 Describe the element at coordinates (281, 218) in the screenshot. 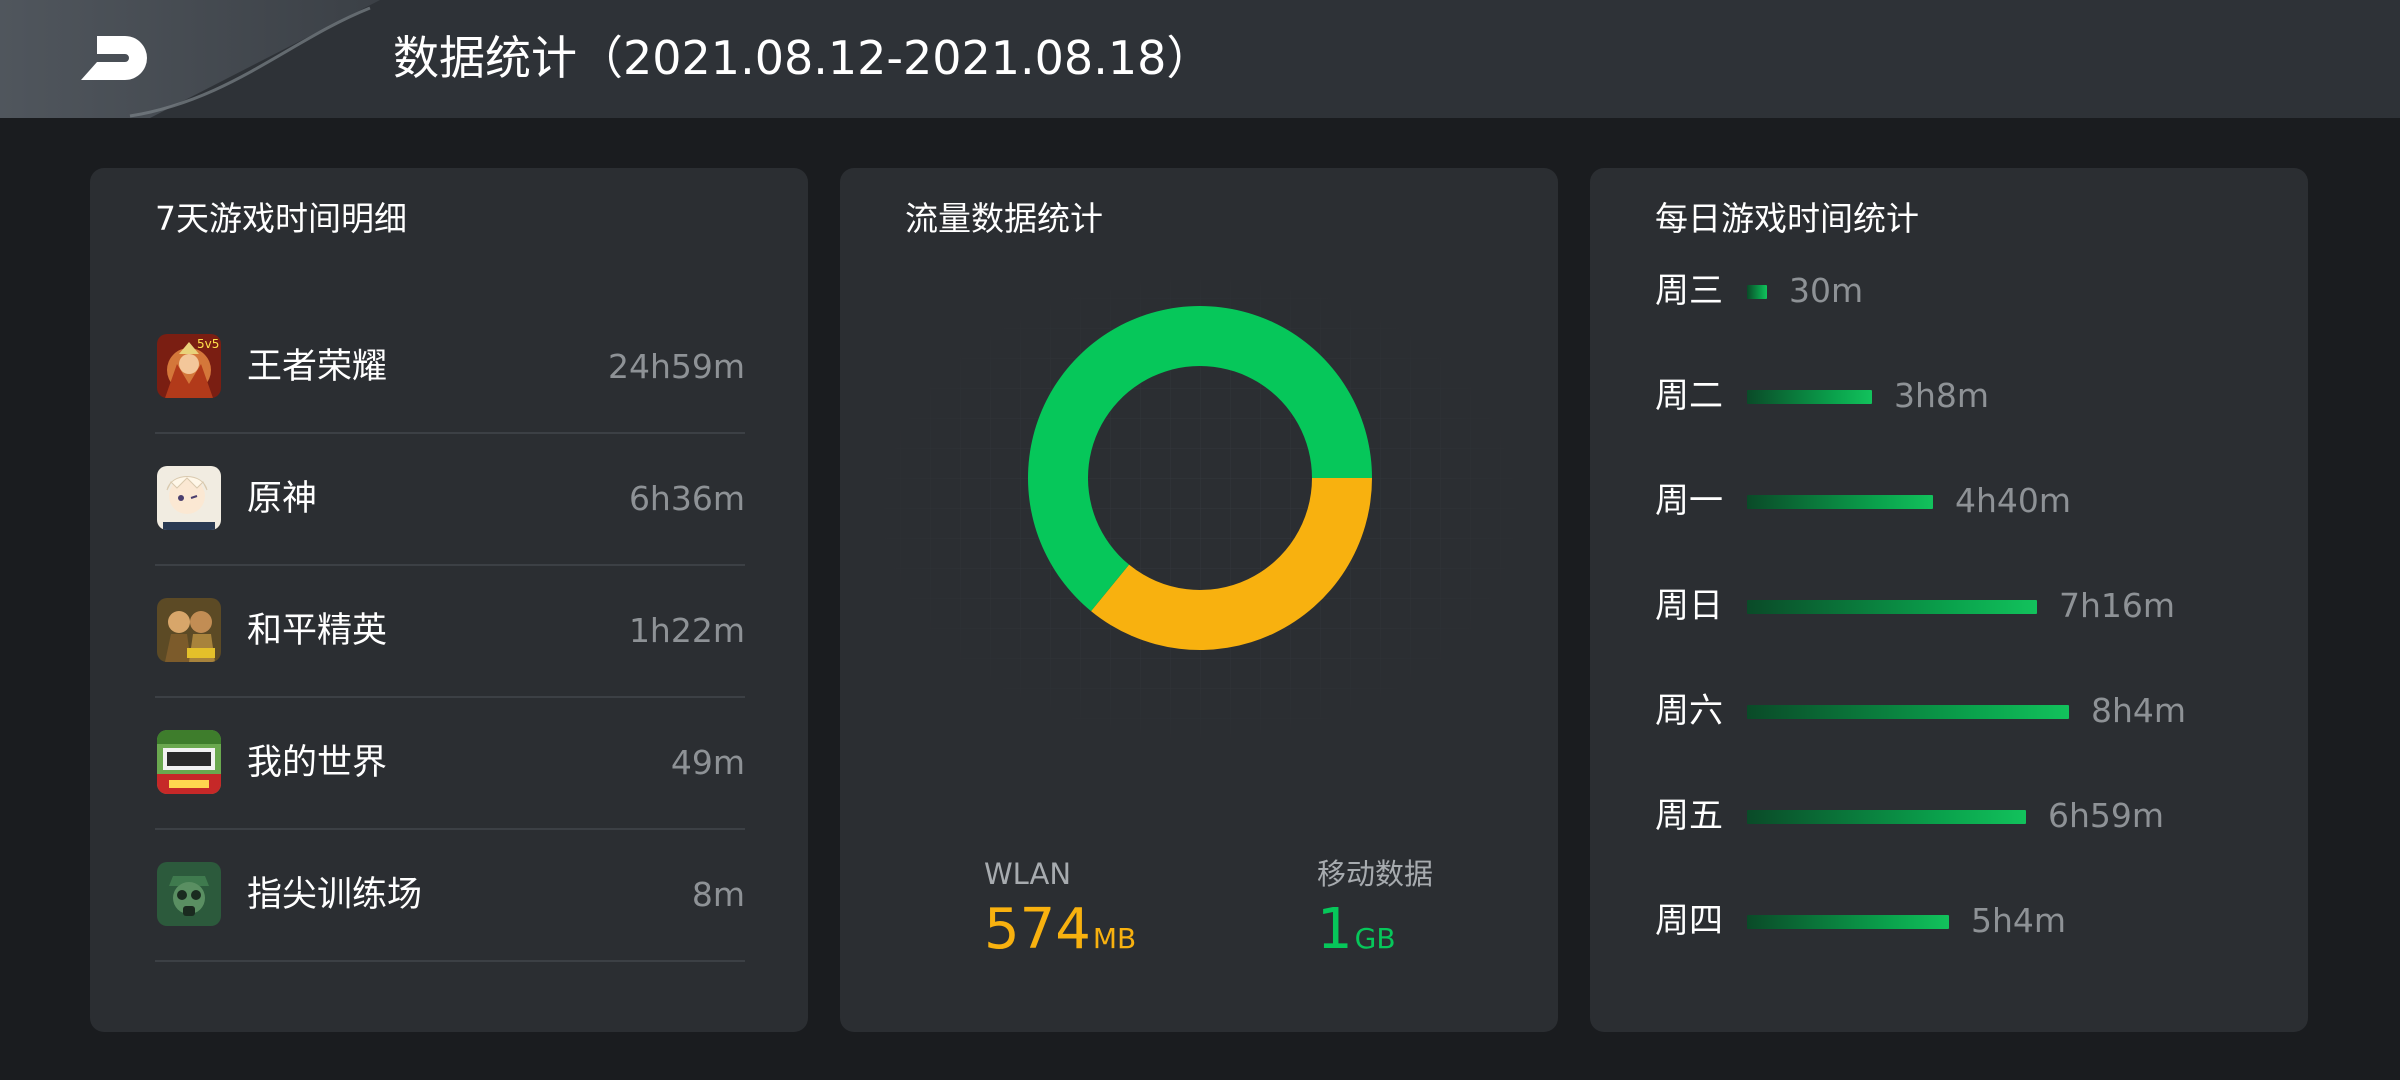

I see `games-card-title: 7天游戏时间明细` at that location.